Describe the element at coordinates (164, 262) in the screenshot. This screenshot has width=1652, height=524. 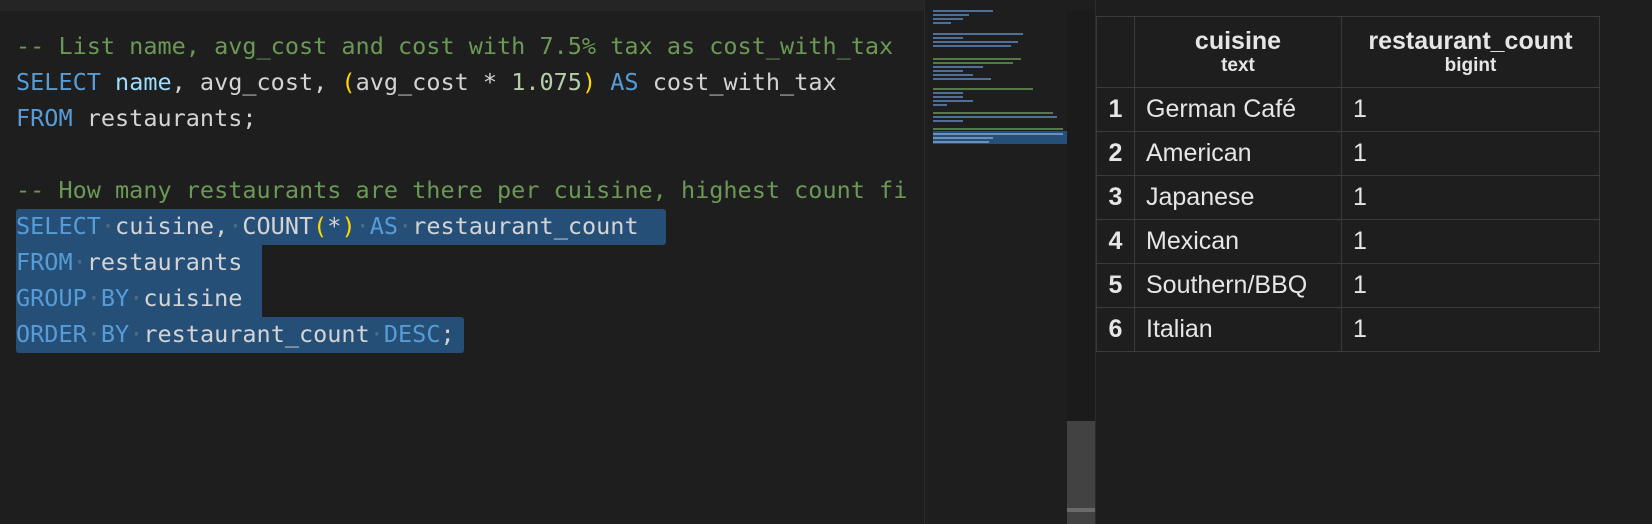
I see `code-token: restaurants` at that location.